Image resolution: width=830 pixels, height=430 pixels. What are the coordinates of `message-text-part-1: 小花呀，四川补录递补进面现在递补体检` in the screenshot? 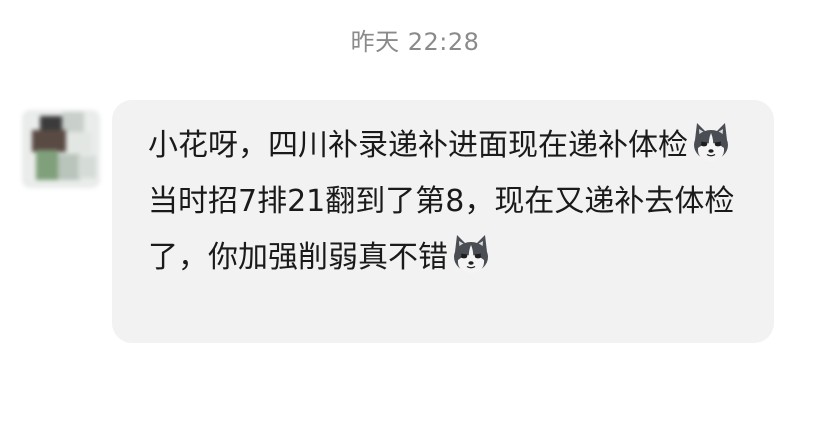 It's located at (418, 145).